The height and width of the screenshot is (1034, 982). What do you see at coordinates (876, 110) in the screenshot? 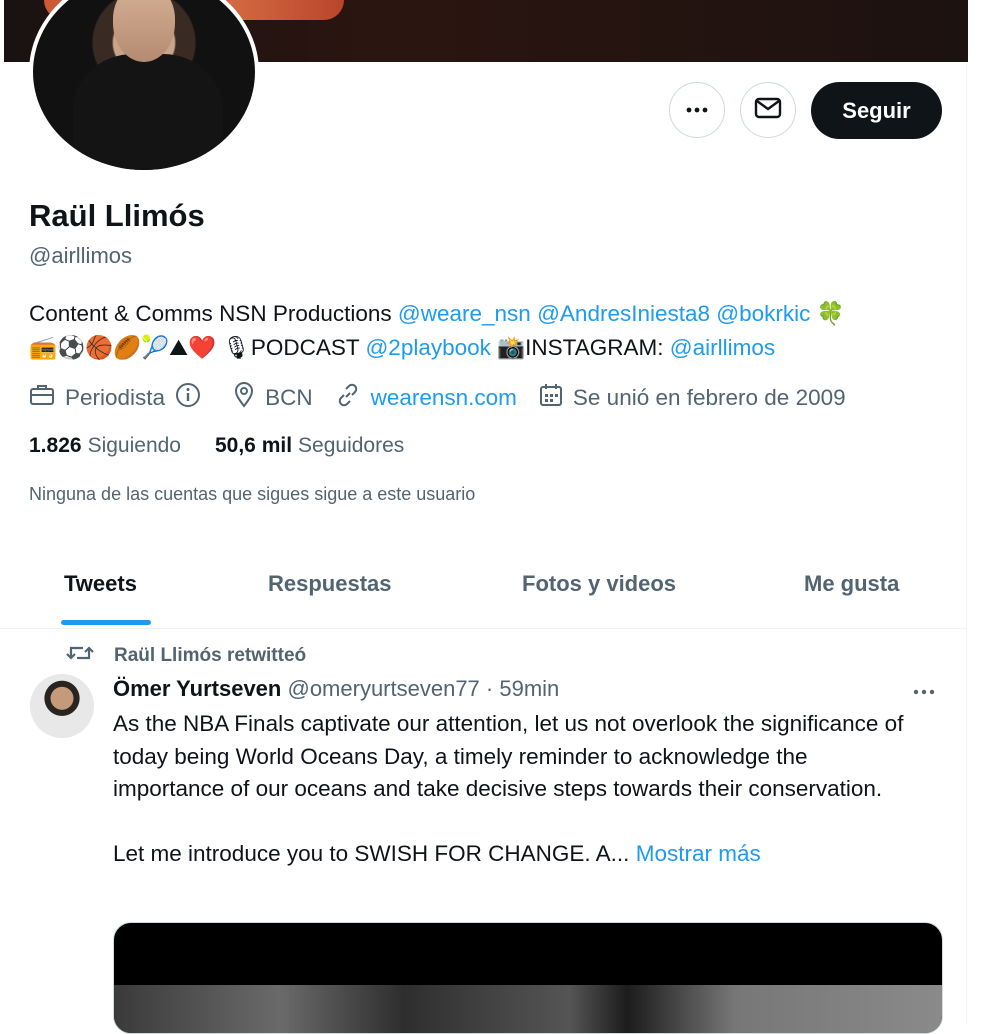
I see `follow-button: Seguir` at bounding box center [876, 110].